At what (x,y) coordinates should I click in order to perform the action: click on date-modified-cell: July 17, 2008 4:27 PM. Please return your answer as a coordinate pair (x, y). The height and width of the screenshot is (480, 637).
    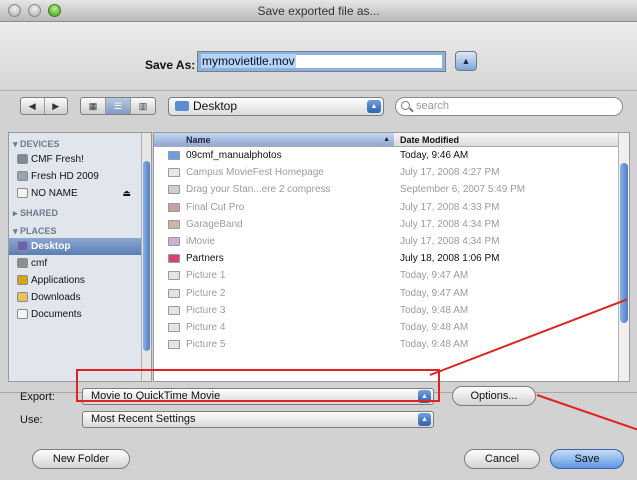
    Looking at the image, I should click on (450, 173).